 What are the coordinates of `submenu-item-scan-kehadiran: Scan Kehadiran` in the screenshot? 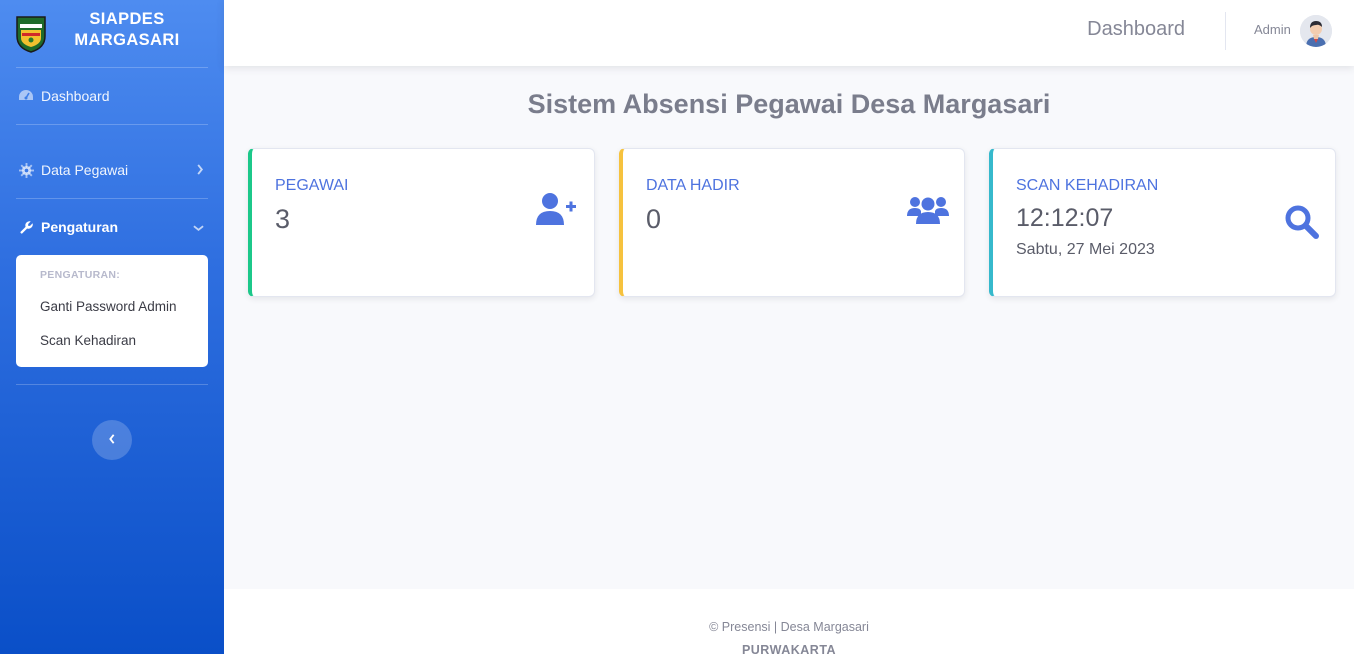 It's located at (112, 342).